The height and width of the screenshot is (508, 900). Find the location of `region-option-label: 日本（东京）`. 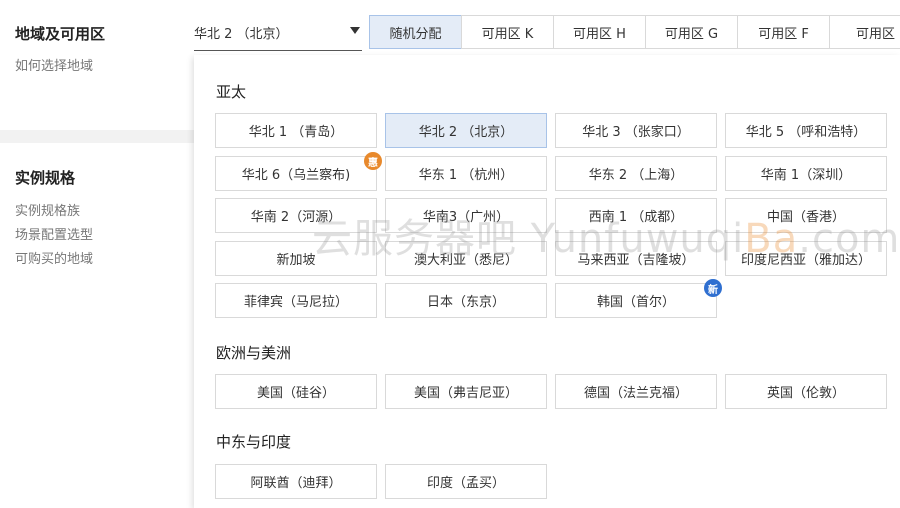

region-option-label: 日本（东京） is located at coordinates (465, 302).